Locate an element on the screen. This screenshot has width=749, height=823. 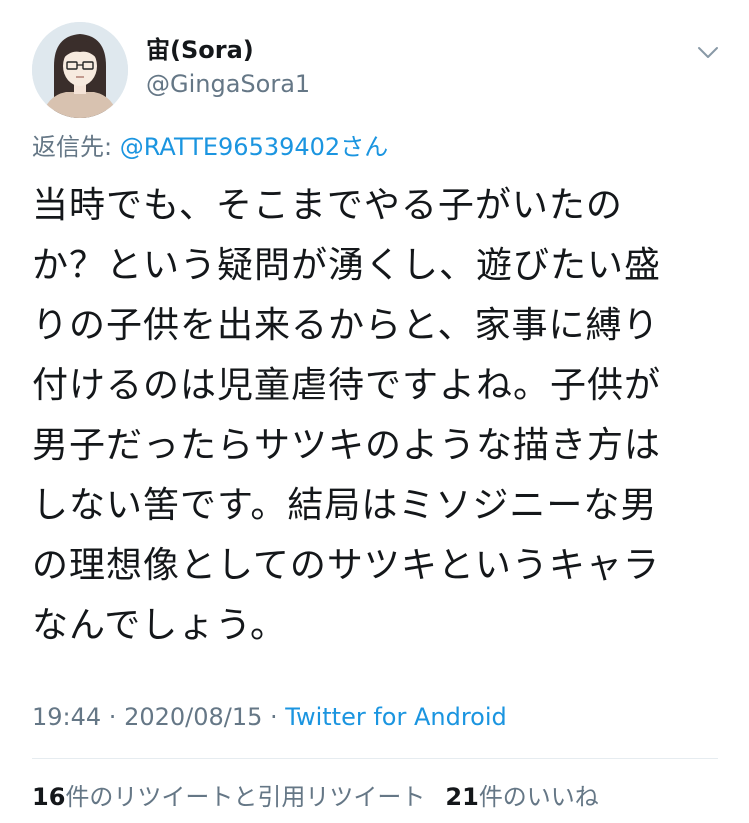
tweet-text-line: か？という疑問が湧くし、遊びたい盛 is located at coordinates (347, 265).